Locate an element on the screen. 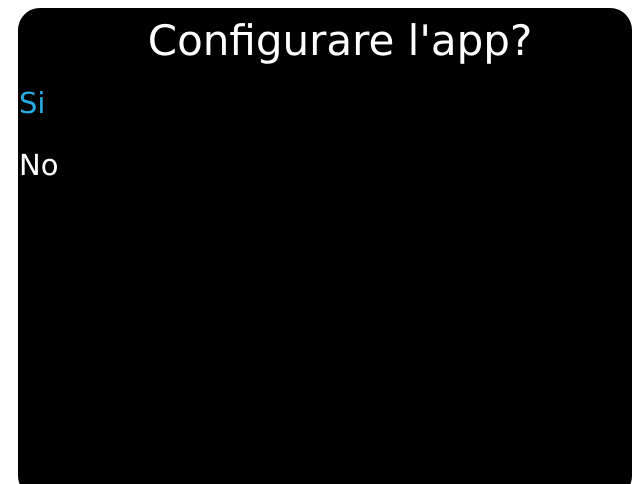 This screenshot has width=644, height=484. menu-option: Si is located at coordinates (32, 103).